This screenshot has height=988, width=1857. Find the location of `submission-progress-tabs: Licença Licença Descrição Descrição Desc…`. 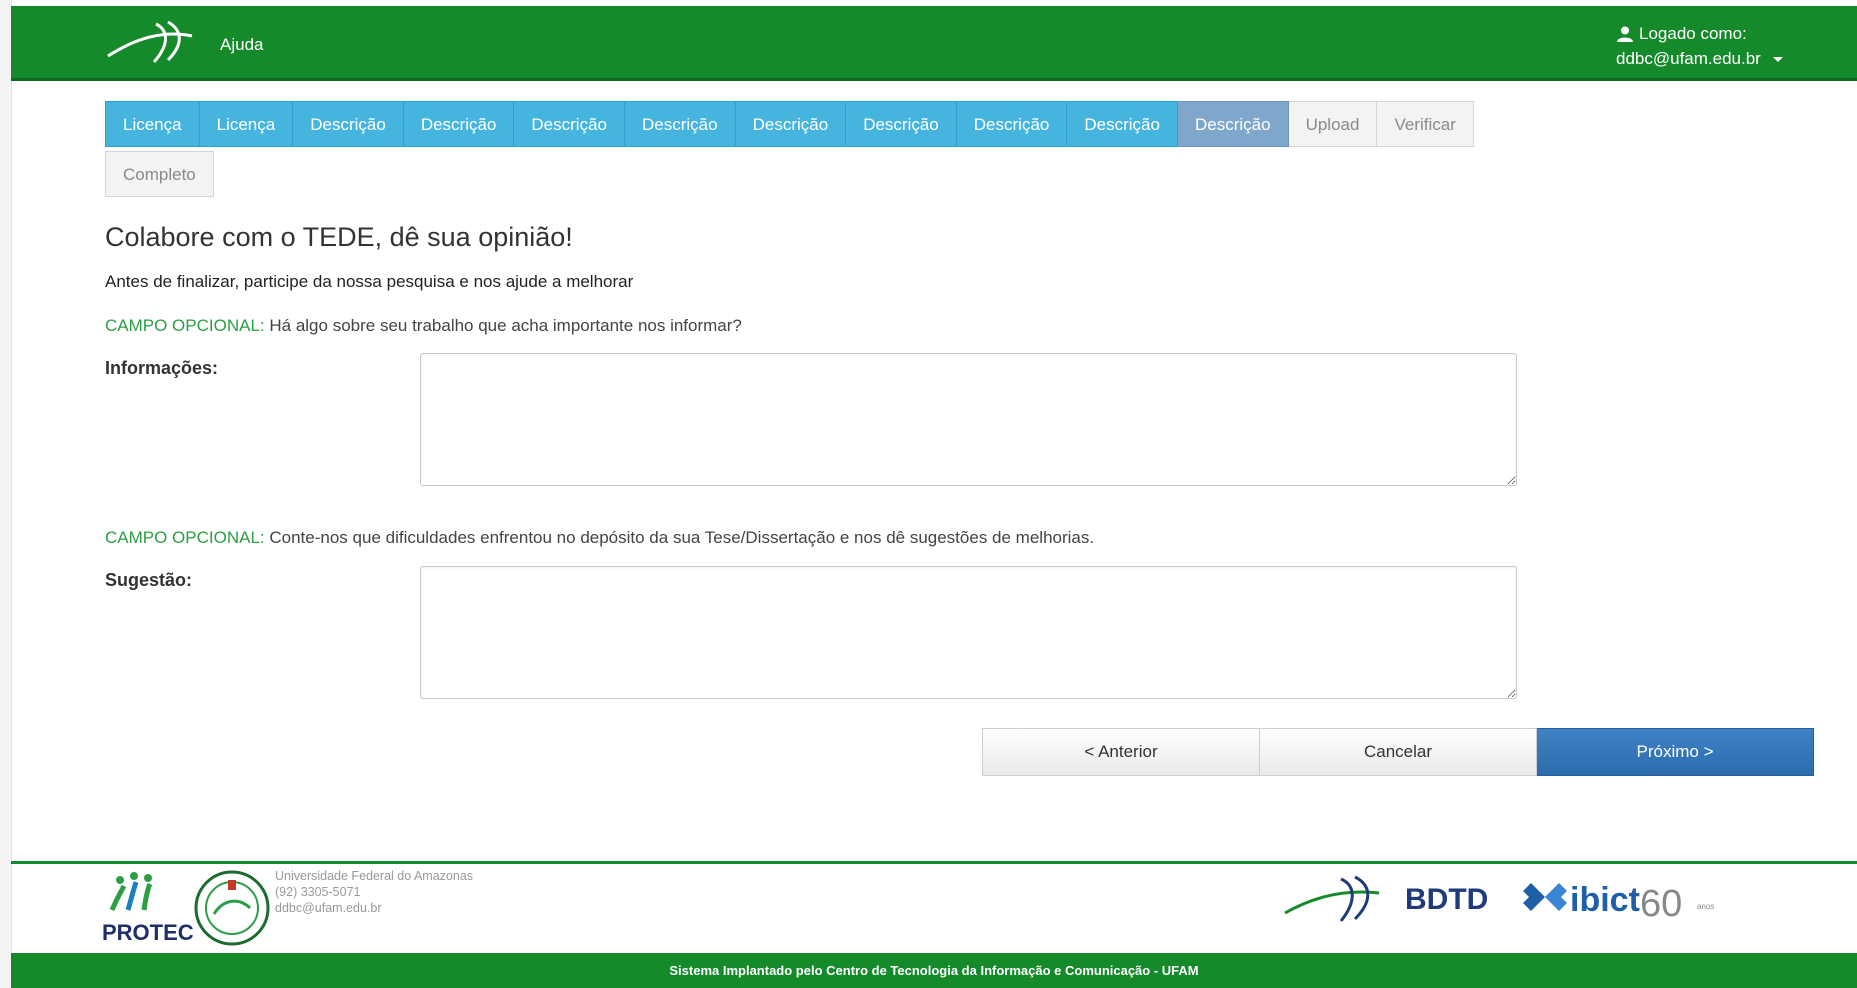

submission-progress-tabs: Licença Licença Descrição Descrição Desc… is located at coordinates (925, 149).